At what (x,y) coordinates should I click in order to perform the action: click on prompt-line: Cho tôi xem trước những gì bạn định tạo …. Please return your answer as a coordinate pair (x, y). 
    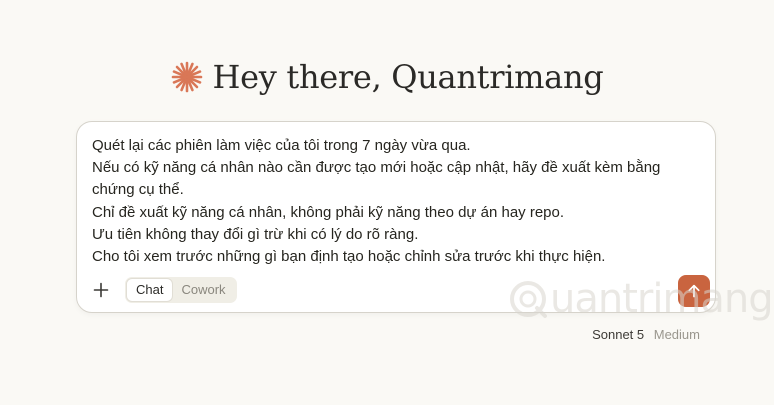
    Looking at the image, I should click on (349, 257).